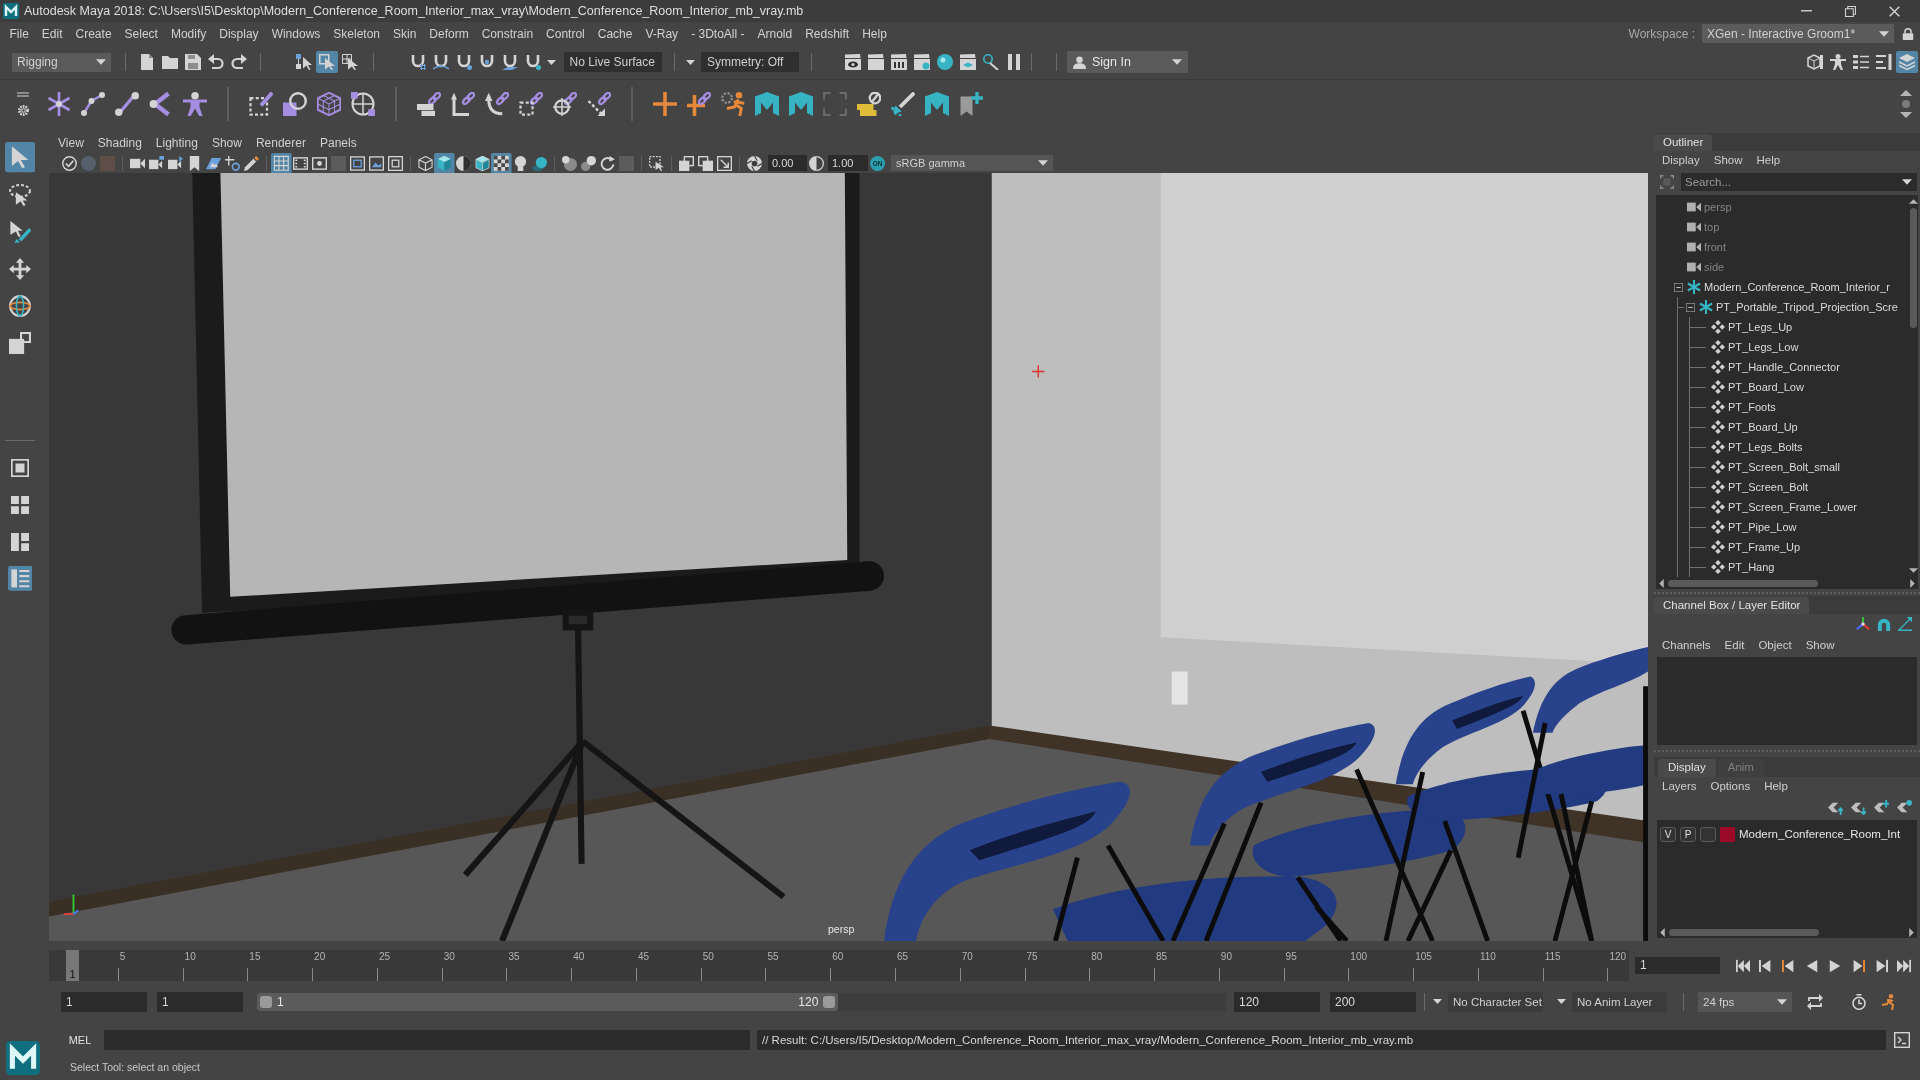  Describe the element at coordinates (1776, 786) in the screenshot. I see `menu-item: Help` at that location.